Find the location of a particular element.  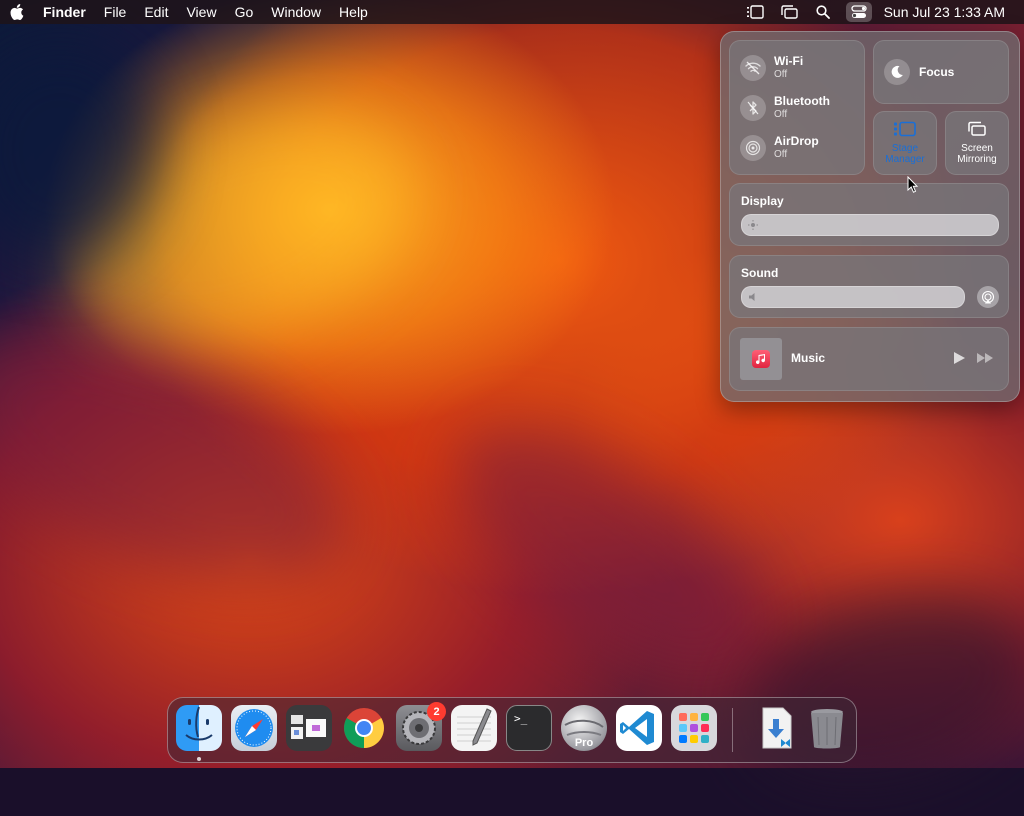

finder-running-indicator is located at coordinates (199, 759).